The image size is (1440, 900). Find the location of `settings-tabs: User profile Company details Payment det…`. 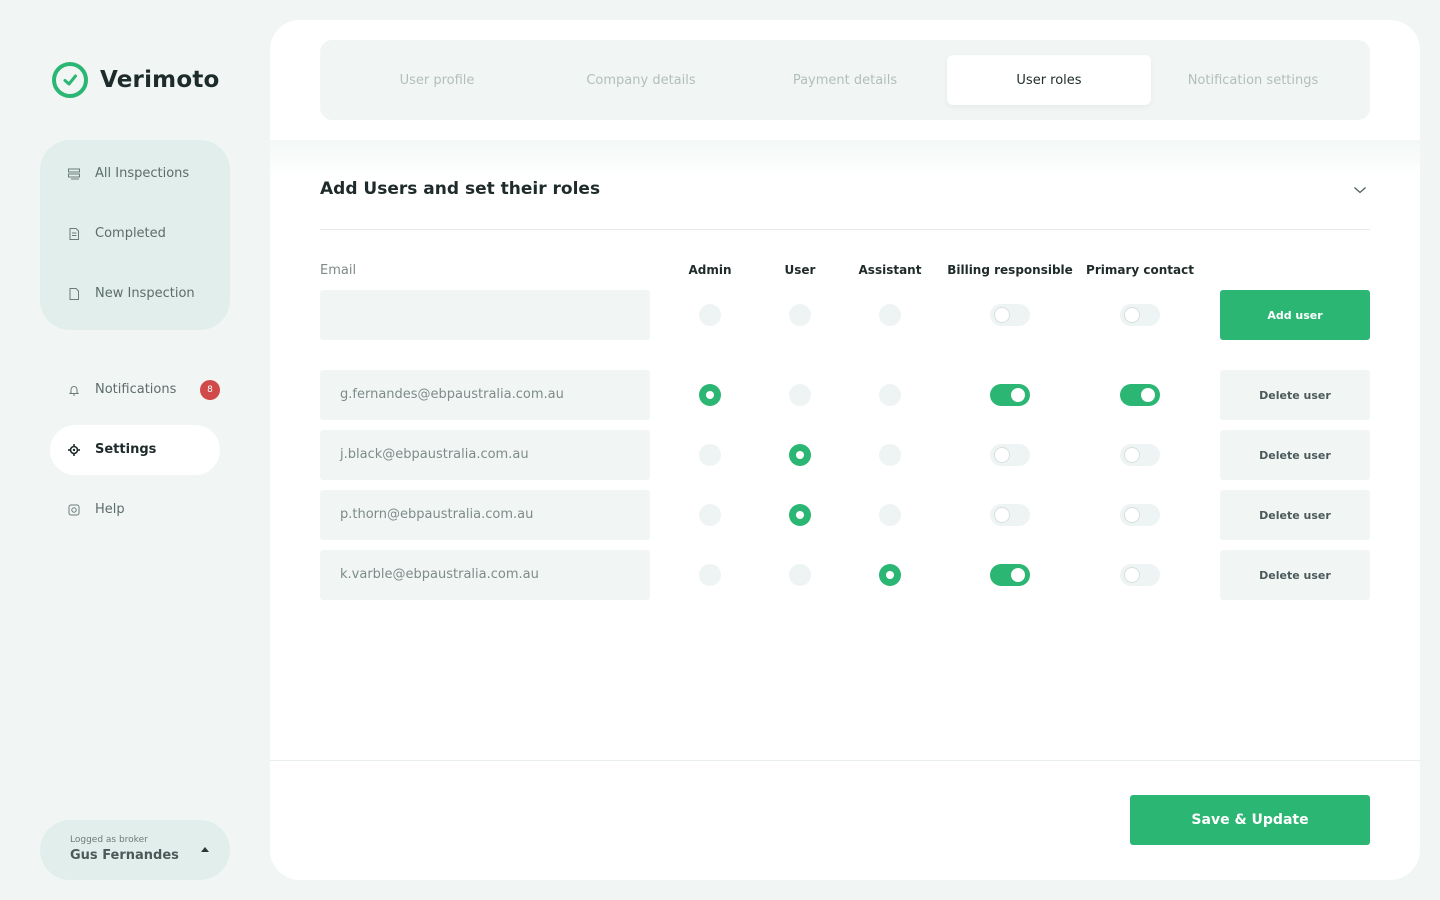

settings-tabs: User profile Company details Payment det… is located at coordinates (845, 80).